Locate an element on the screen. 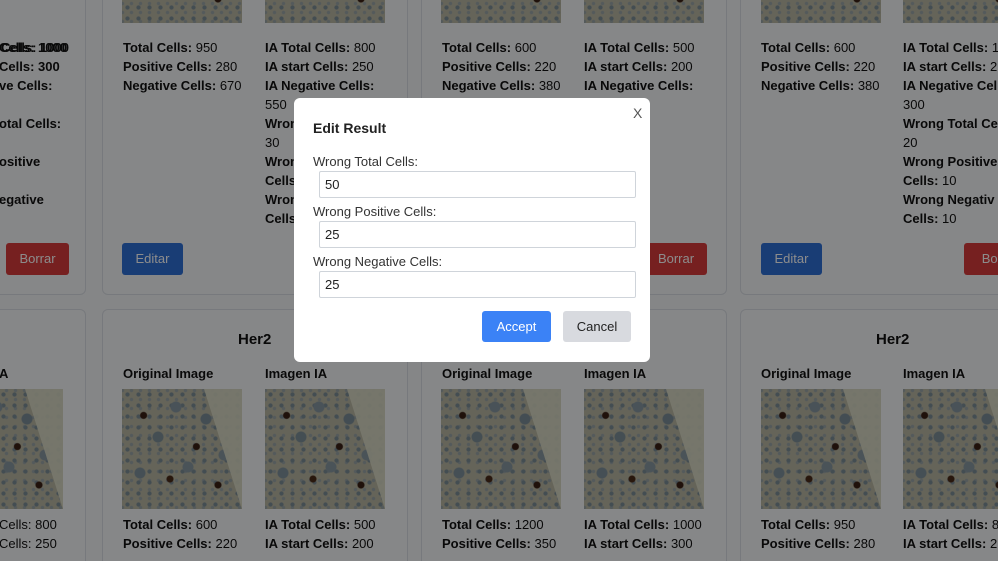 This screenshot has width=998, height=561. wrong-positive-cells-label: Wrong Positive Cells: is located at coordinates (375, 211).